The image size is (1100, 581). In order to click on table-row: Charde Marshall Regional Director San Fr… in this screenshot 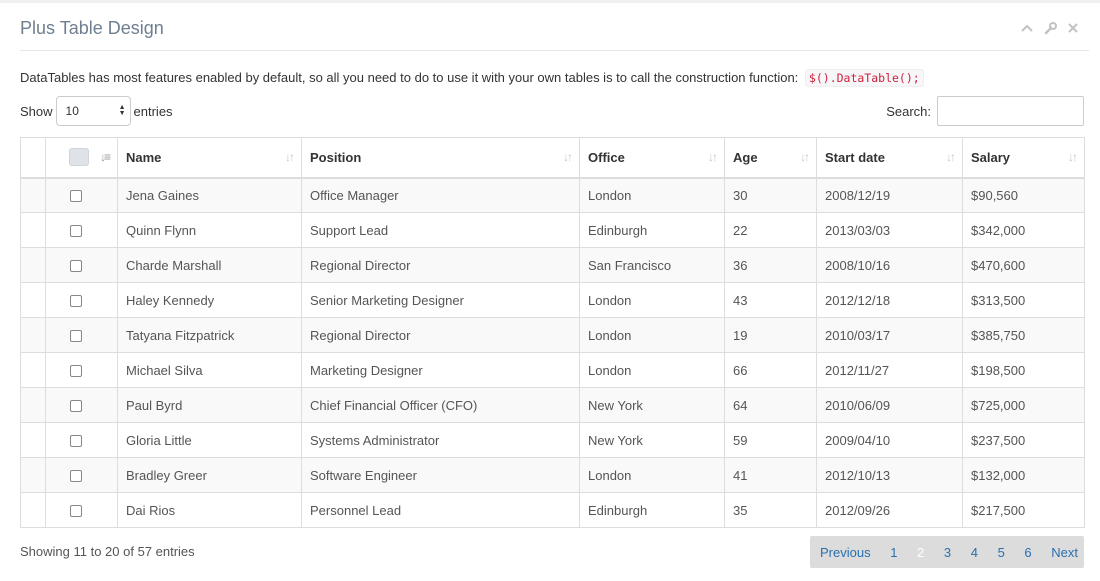, I will do `click(552, 265)`.